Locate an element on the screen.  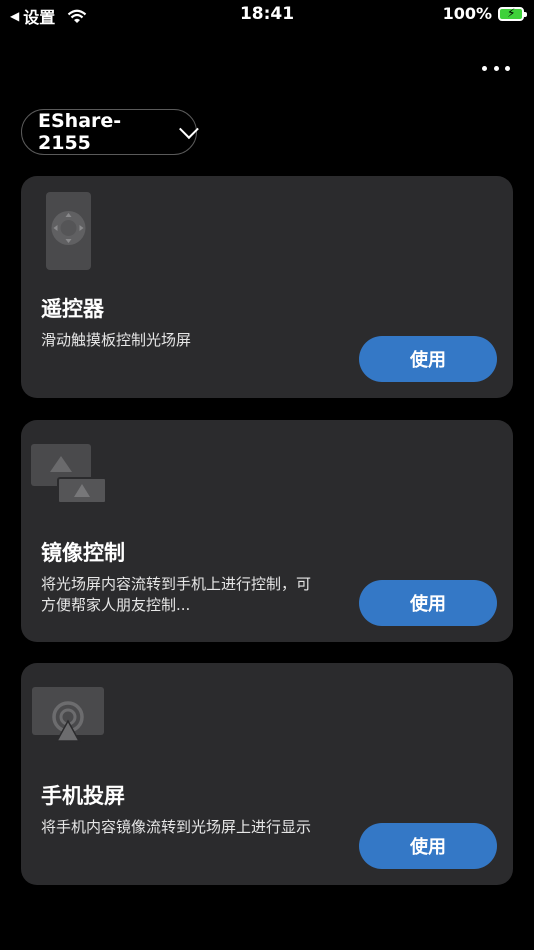
battery-percent: 100% is located at coordinates (467, 13).